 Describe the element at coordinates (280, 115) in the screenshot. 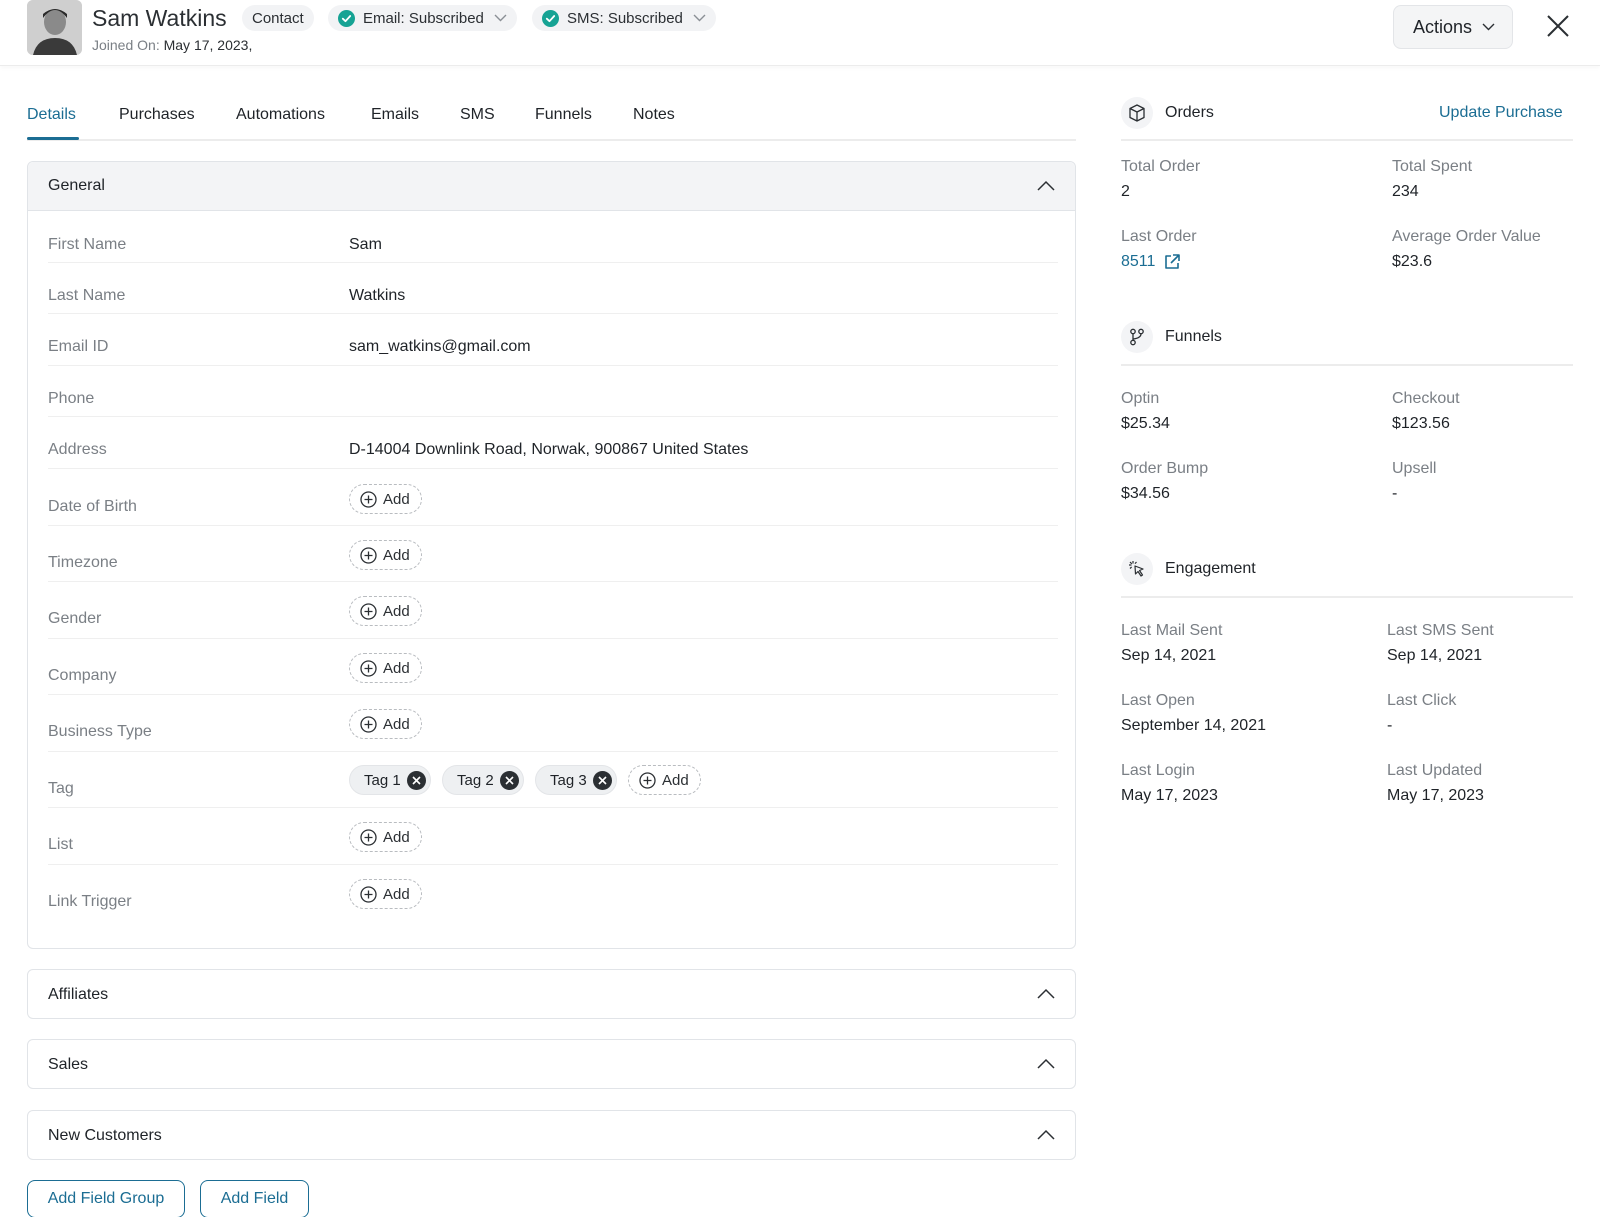

I see `tab-automations: Automations` at that location.